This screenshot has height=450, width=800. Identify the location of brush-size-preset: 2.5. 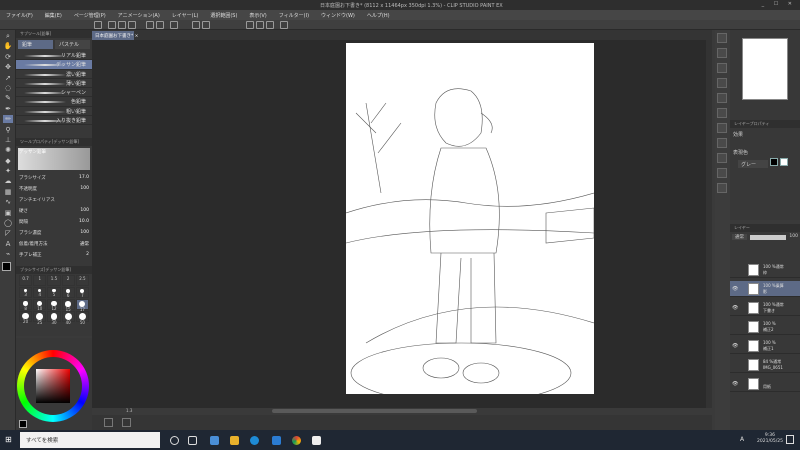
(82, 280).